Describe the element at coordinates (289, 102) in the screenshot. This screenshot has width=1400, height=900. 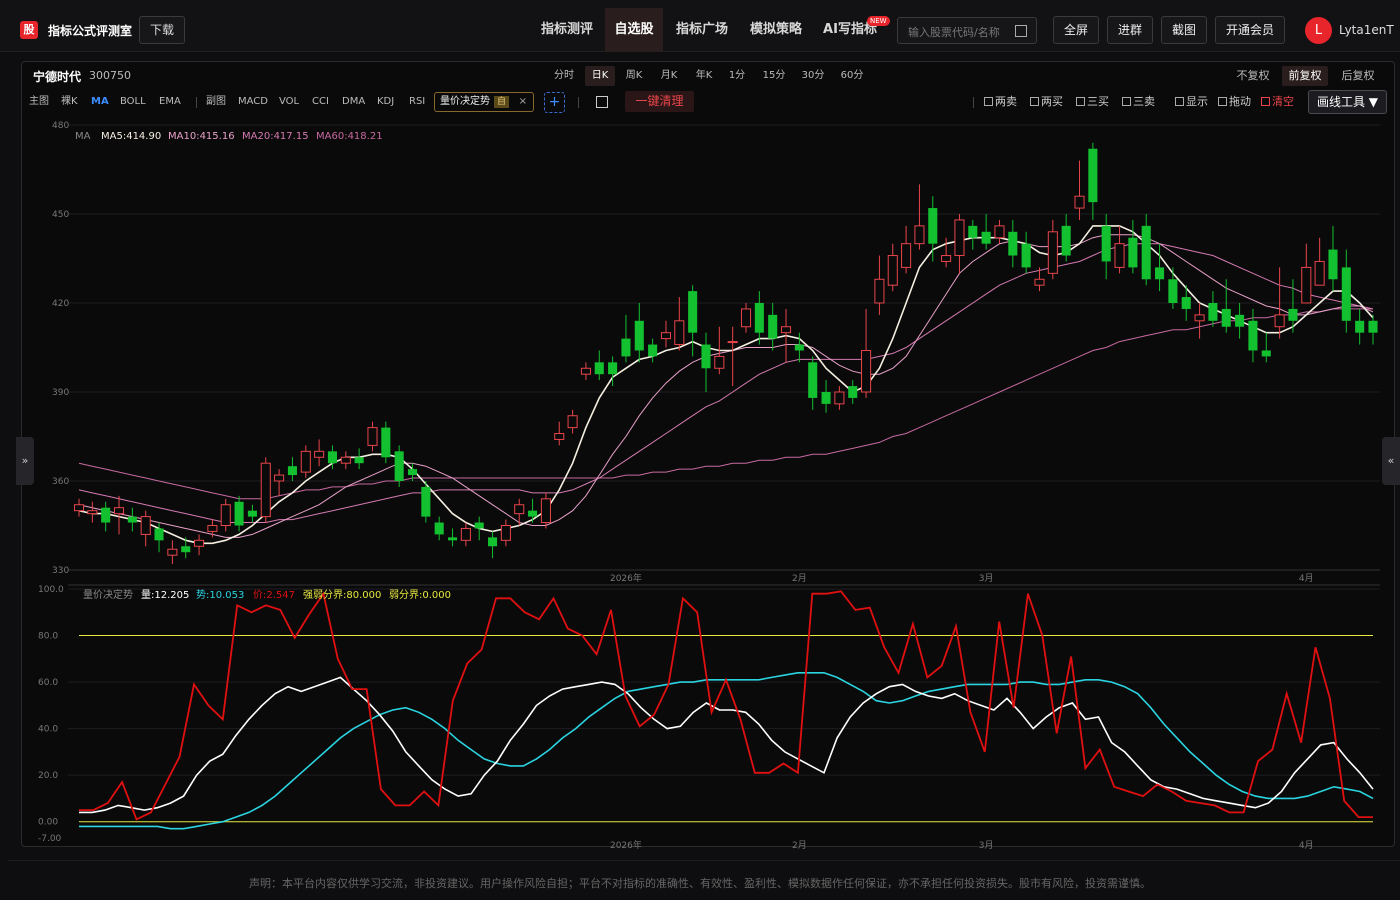
I see `indicator-vol: VOL` at that location.